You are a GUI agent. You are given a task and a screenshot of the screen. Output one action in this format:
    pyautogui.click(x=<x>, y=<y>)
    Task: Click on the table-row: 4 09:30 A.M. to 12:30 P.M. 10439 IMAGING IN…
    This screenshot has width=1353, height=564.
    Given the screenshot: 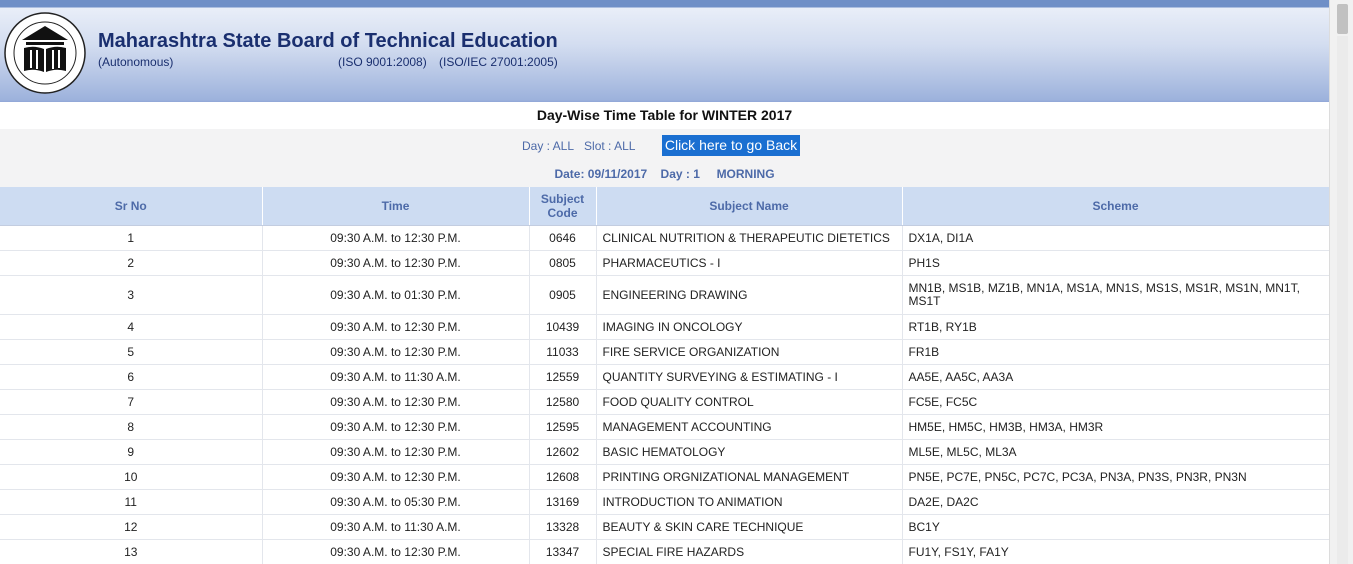 What is the action you would take?
    pyautogui.click(x=664, y=327)
    